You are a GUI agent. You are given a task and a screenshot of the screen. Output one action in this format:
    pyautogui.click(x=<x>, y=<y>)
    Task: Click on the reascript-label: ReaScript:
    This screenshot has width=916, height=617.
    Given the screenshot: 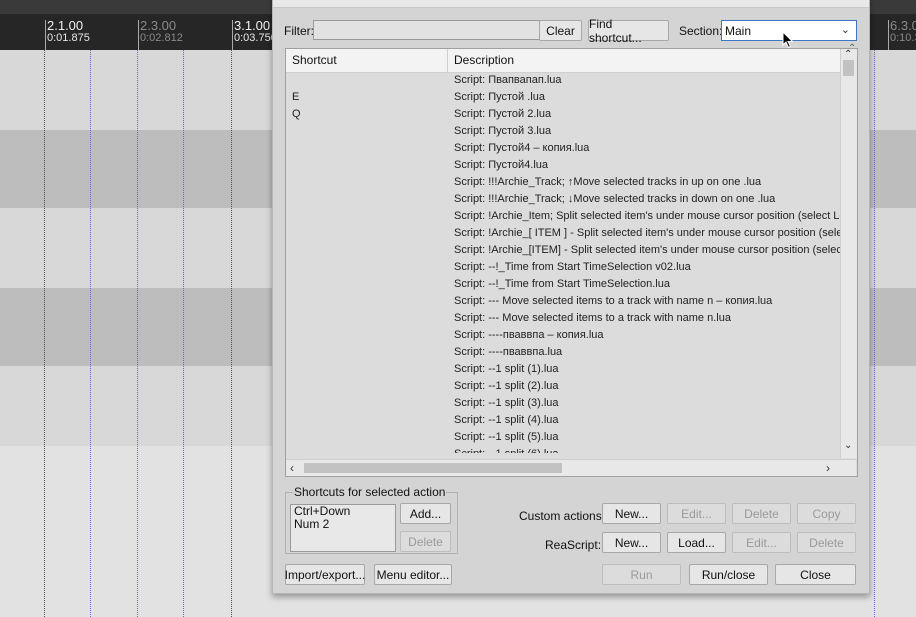 What is the action you would take?
    pyautogui.click(x=573, y=545)
    